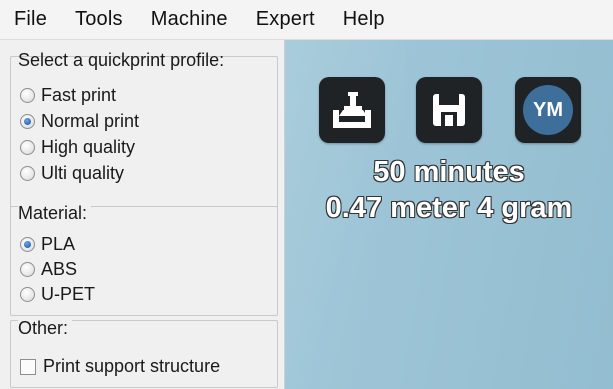 This screenshot has height=389, width=613. What do you see at coordinates (90, 121) in the screenshot?
I see `profile-option-label: Normal print` at bounding box center [90, 121].